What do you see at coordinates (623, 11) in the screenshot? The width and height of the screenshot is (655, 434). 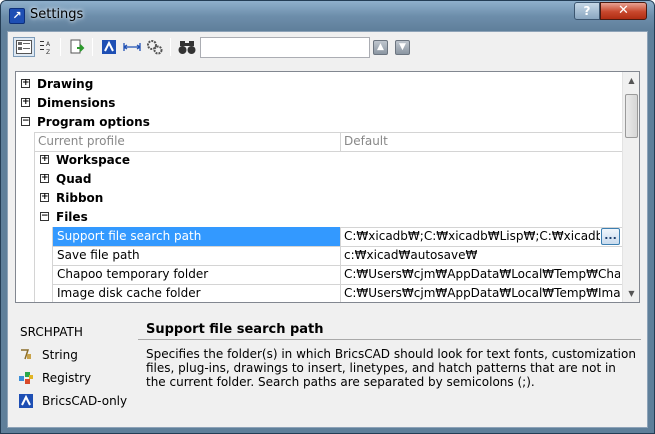 I see `close-button: ✕` at bounding box center [623, 11].